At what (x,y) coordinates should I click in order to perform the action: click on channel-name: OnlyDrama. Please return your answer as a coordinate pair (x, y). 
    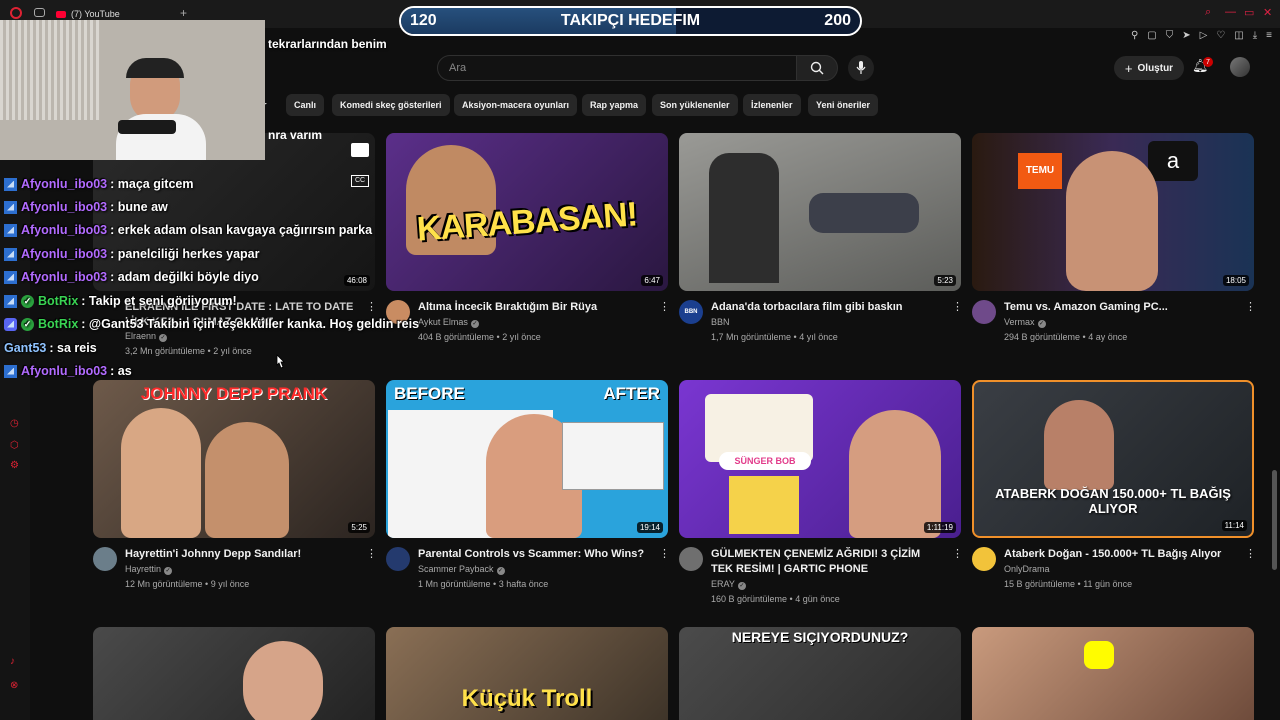
    Looking at the image, I should click on (1027, 569).